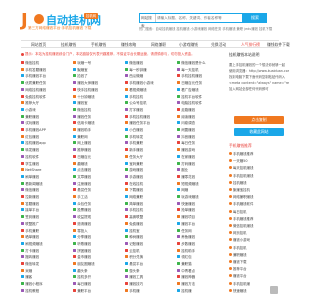 Image resolution: width=320 pixels, height=300 pixels. I want to click on list-item: 拉新赚钱, so click(45, 197).